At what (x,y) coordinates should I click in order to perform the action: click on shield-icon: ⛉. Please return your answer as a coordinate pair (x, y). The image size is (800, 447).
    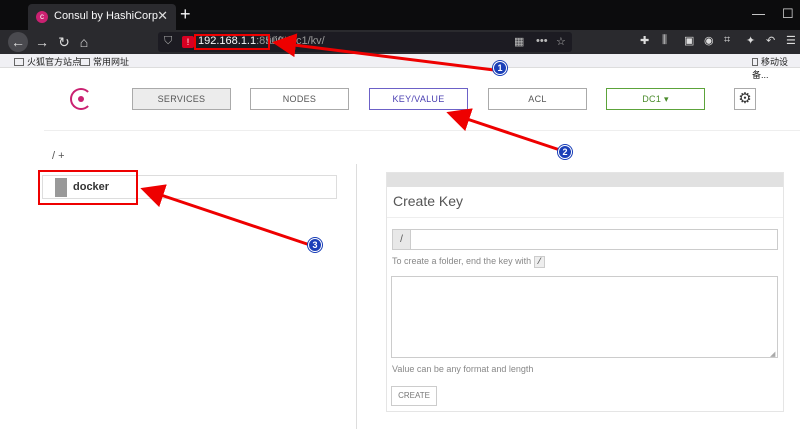
    Looking at the image, I should click on (168, 41).